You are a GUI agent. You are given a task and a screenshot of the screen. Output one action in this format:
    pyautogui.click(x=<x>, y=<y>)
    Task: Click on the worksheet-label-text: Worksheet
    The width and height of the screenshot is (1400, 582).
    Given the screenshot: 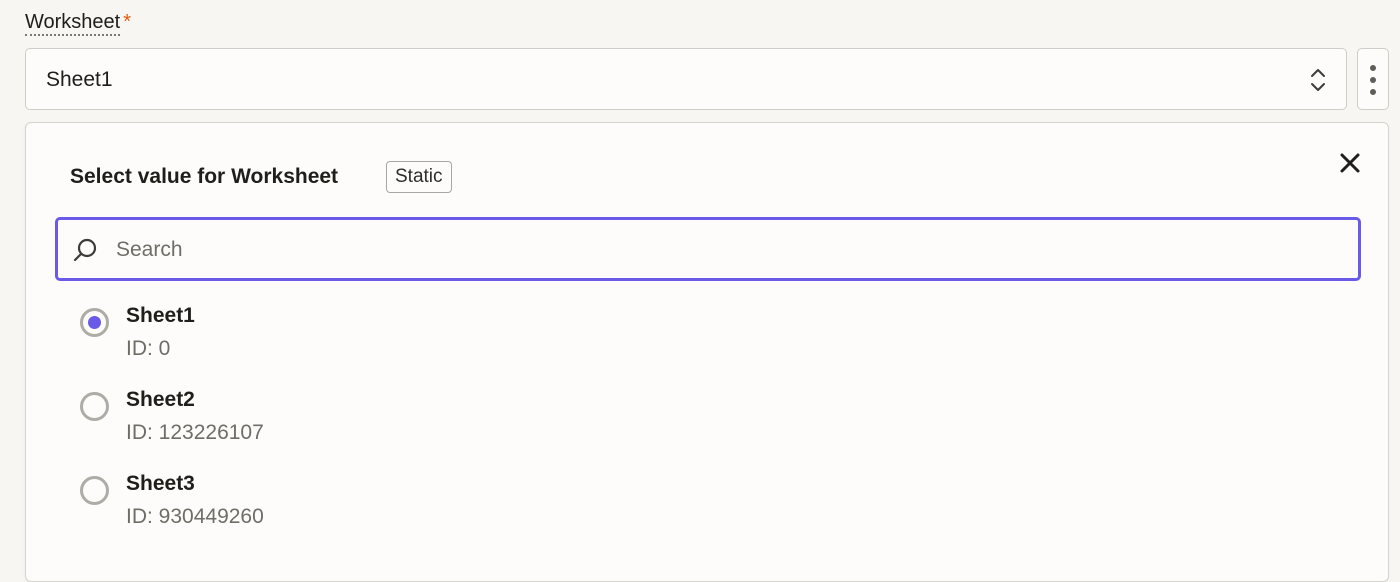 What is the action you would take?
    pyautogui.click(x=73, y=23)
    